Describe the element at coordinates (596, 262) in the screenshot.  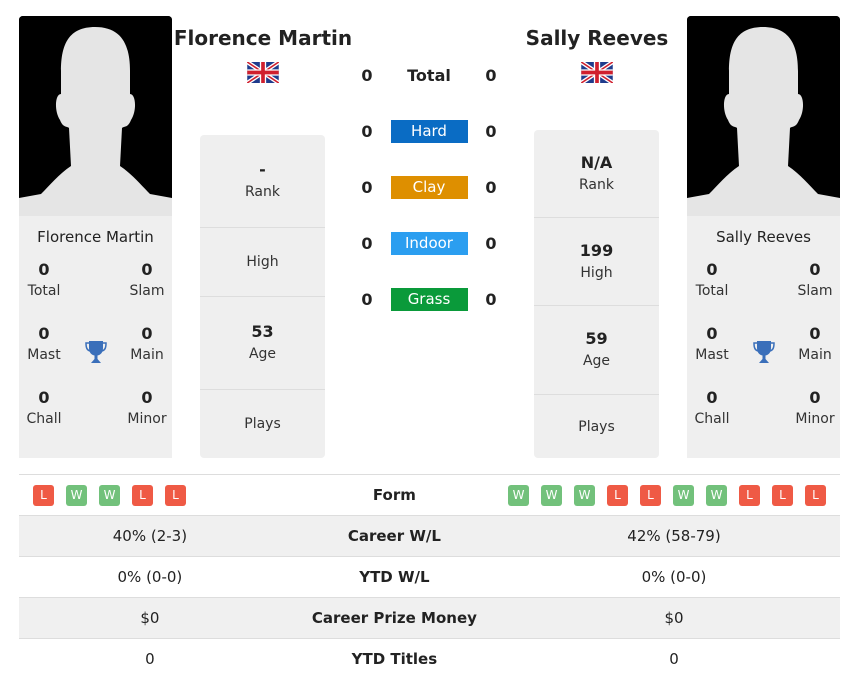
I see `stat-high: 199 High` at that location.